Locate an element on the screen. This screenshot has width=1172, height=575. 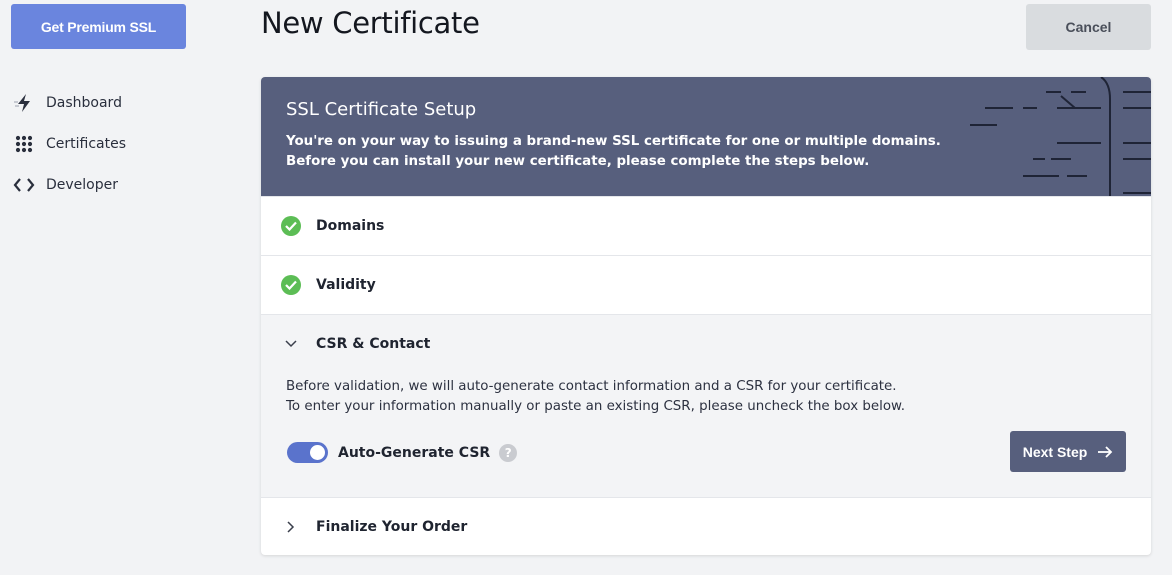
step-label: Validity is located at coordinates (346, 285).